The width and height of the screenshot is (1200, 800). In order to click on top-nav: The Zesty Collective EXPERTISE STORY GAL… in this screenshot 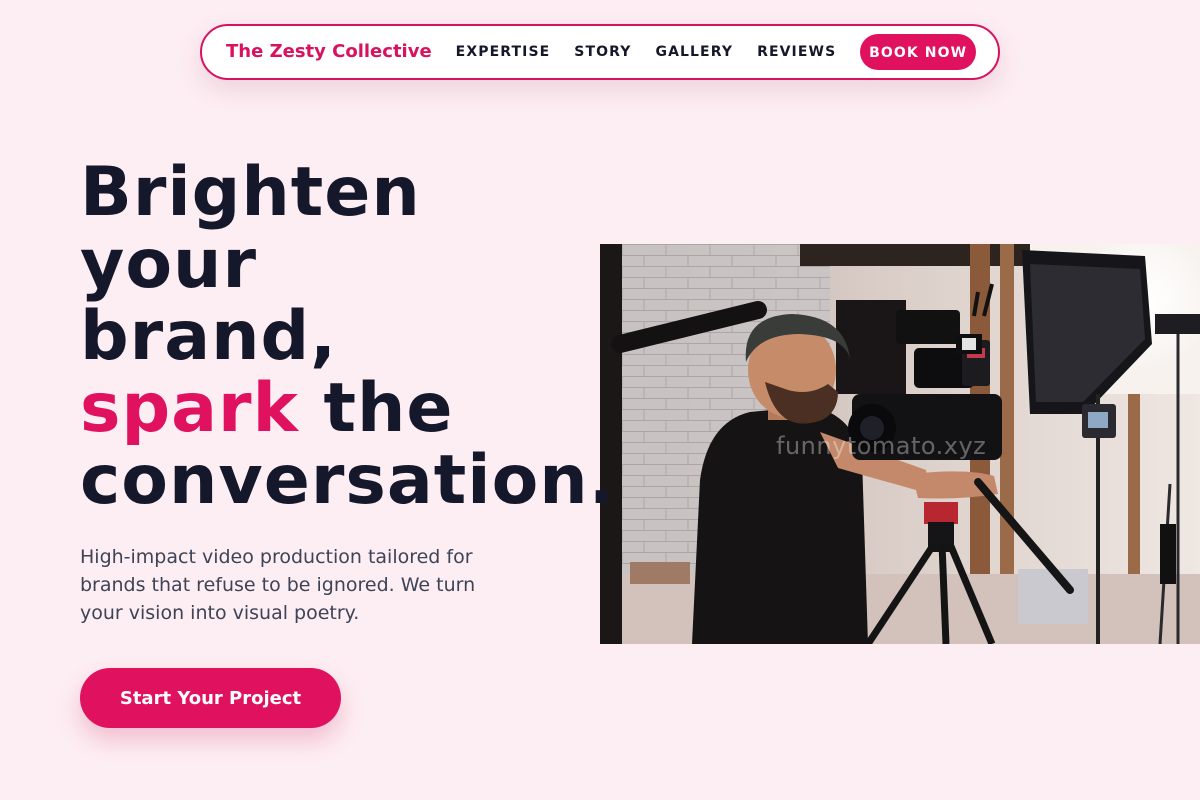, I will do `click(600, 52)`.